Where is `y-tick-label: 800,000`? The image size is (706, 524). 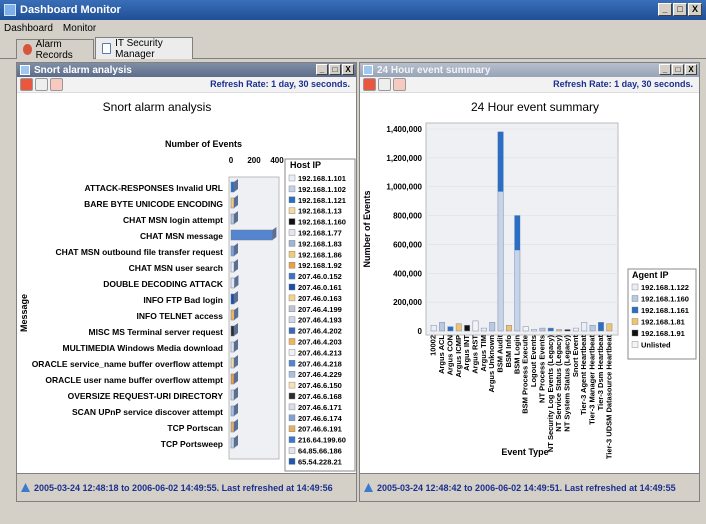 y-tick-label: 800,000 is located at coordinates (407, 216).